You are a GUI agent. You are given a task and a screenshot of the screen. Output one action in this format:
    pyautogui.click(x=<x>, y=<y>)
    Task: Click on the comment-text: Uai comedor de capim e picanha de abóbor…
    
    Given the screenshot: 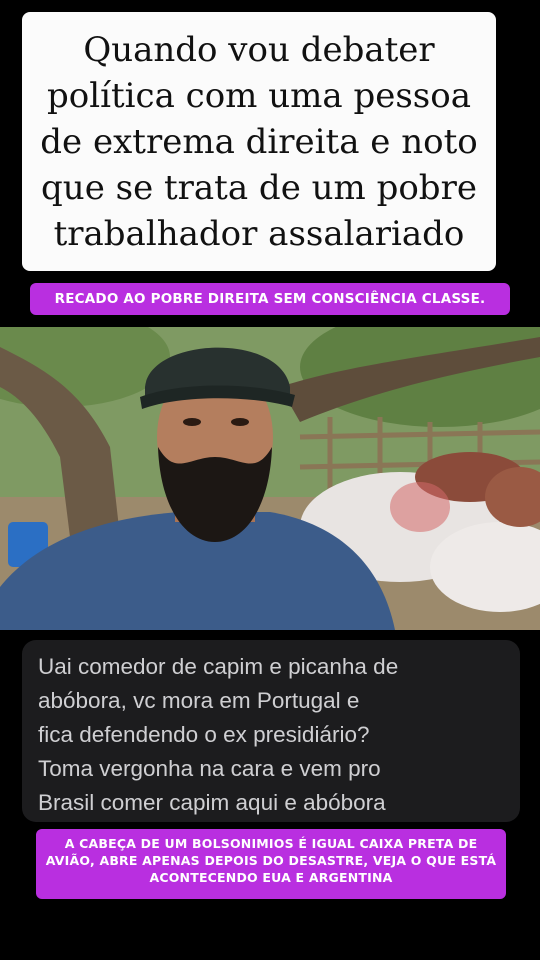 What is the action you would take?
    pyautogui.click(x=218, y=734)
    